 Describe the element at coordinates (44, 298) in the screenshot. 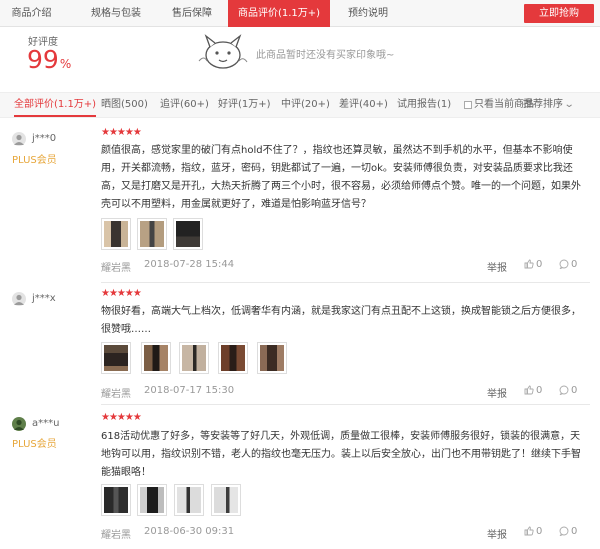

I see `review-username: j***x` at that location.